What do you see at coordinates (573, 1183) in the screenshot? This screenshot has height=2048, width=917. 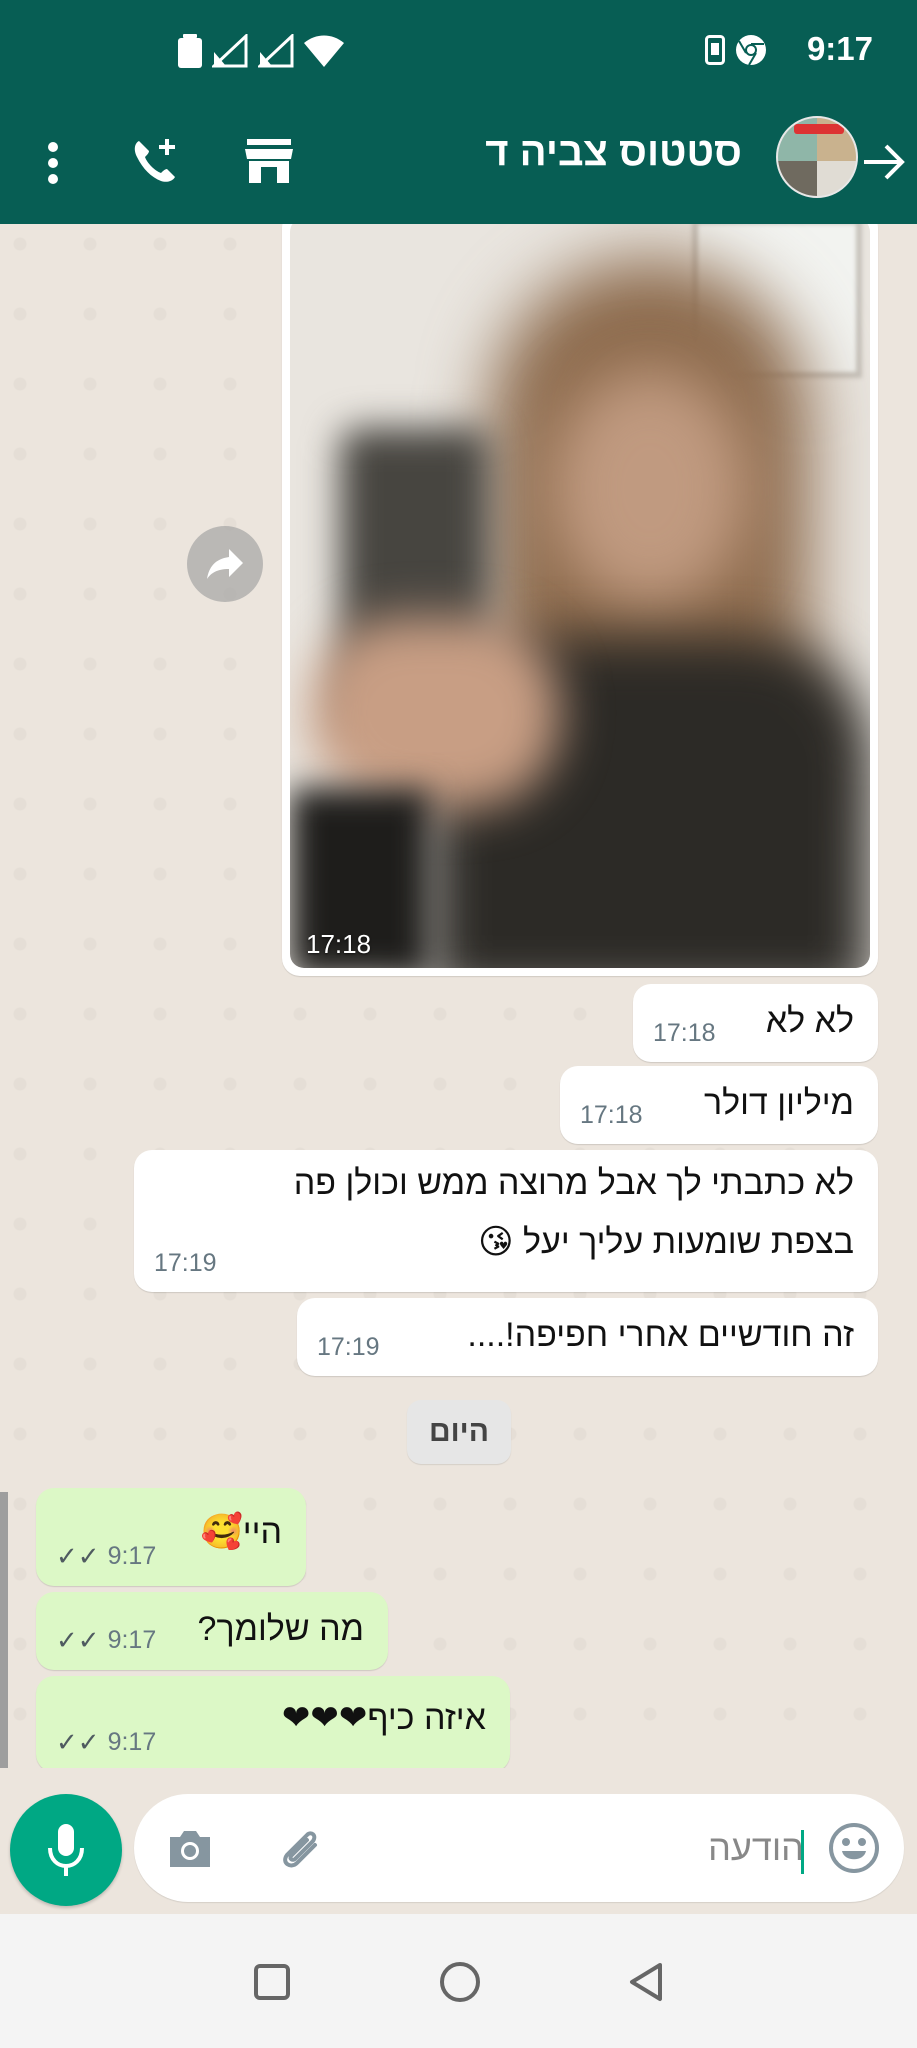 I see `message-text-line: לא כתבתי לך אבל מרוצה ממש וכולן פה` at bounding box center [573, 1183].